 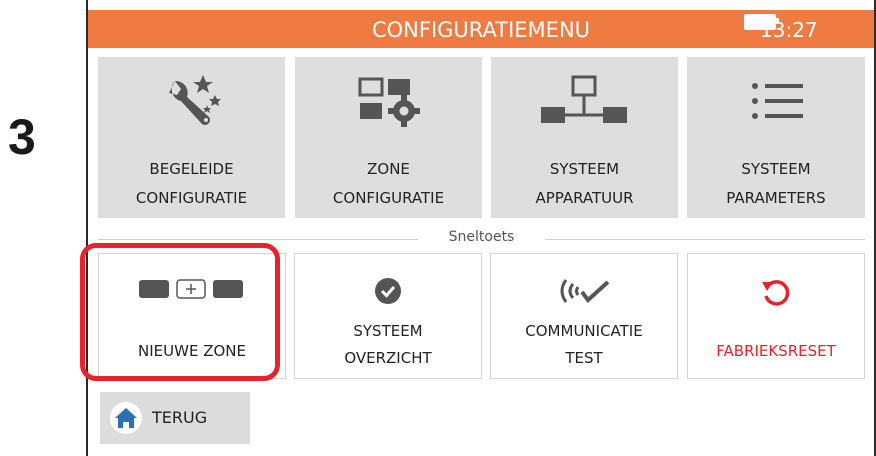 What do you see at coordinates (388, 316) in the screenshot?
I see `system-overview-button: SYSTEEM OVERZICHT` at bounding box center [388, 316].